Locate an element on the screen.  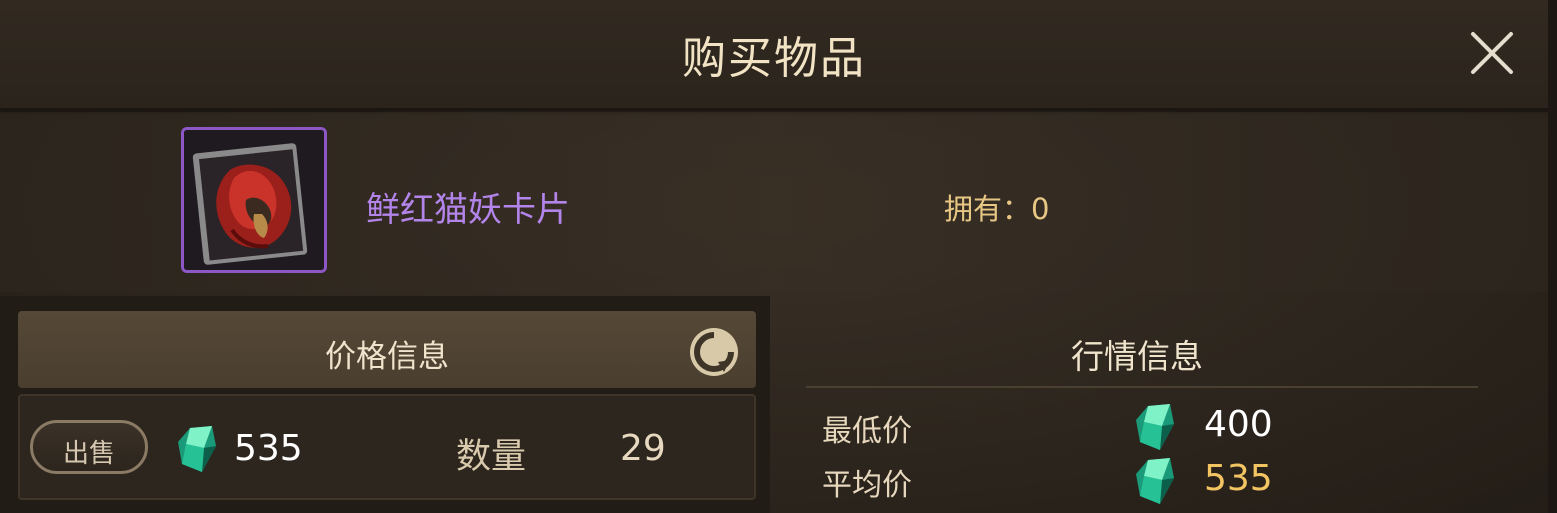
average-price-label: 平均价 is located at coordinates (867, 485).